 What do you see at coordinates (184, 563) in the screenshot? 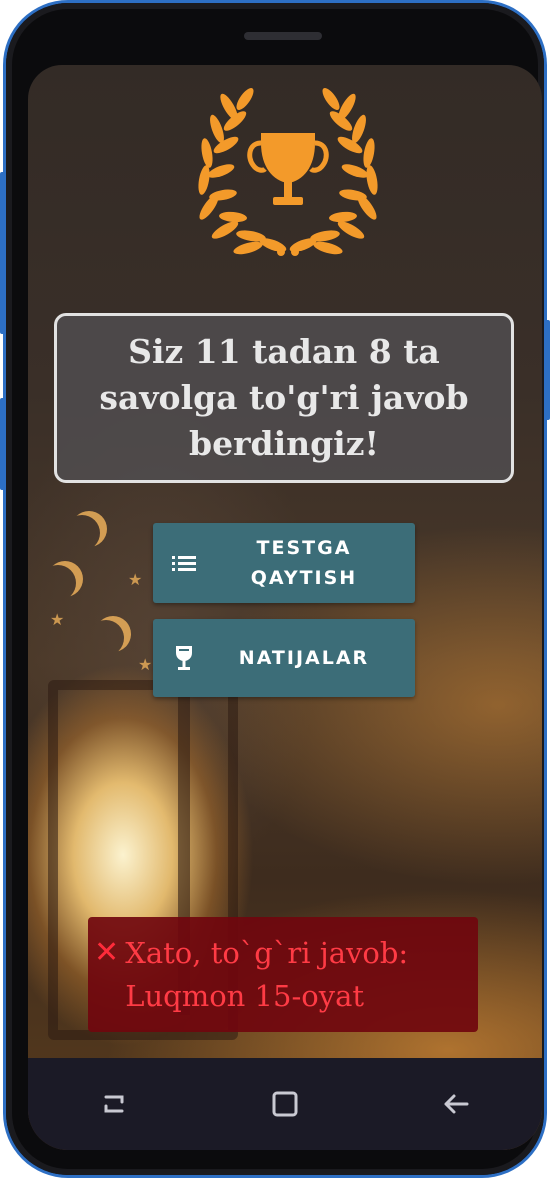
I see `list-icon` at bounding box center [184, 563].